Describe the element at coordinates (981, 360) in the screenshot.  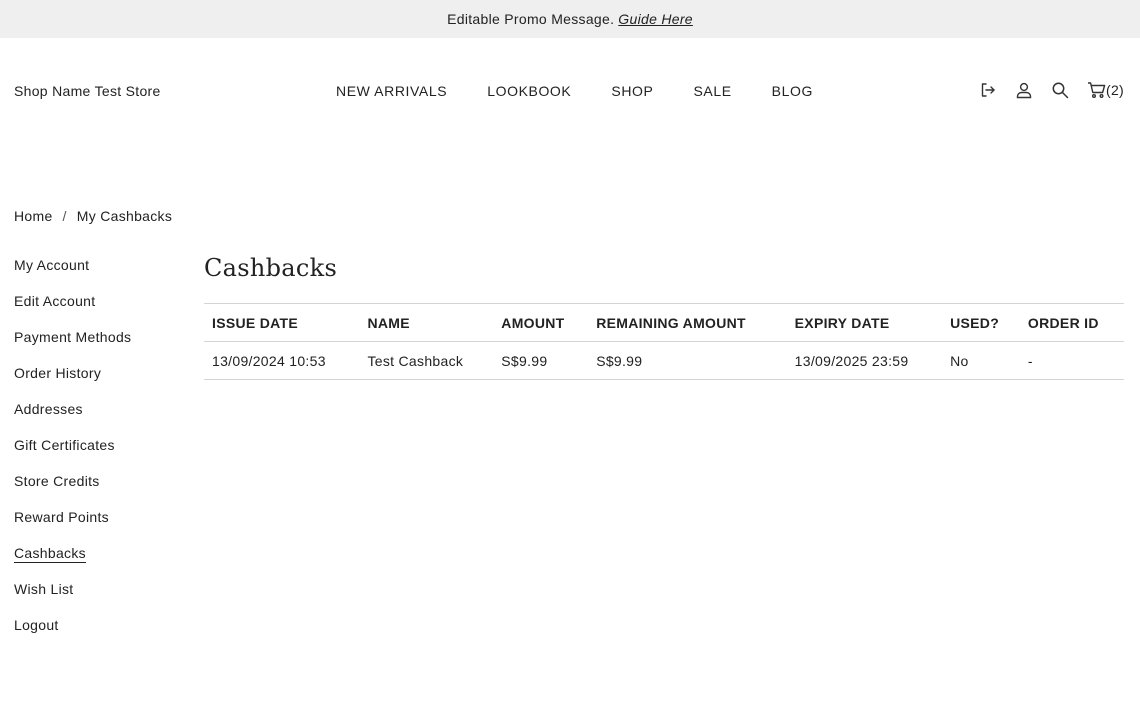
I see `cell-used: No` at that location.